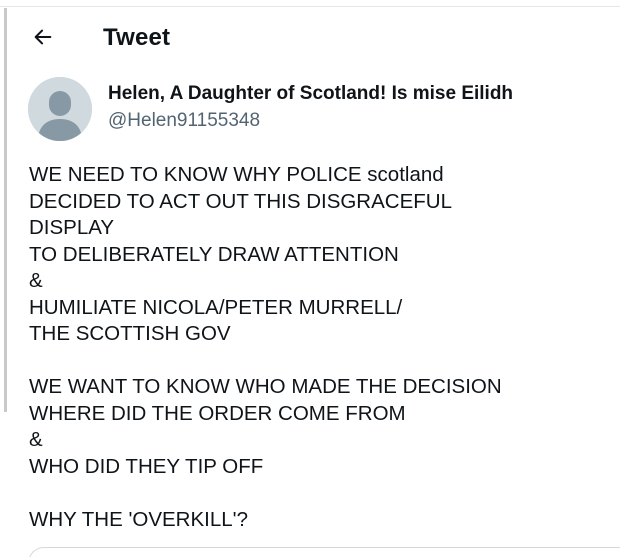 Image resolution: width=620 pixels, height=557 pixels. I want to click on tweet-header: Tweet, so click(310, 39).